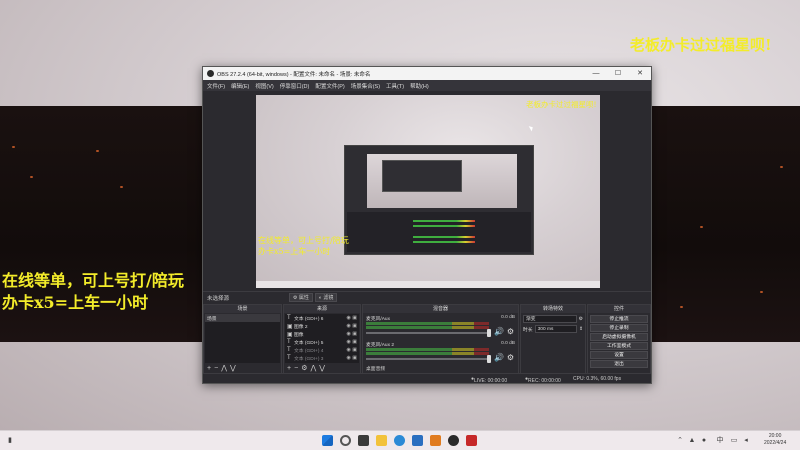 Image resolution: width=800 pixels, height=450 pixels. I want to click on menu-profile: 配置文件(P), so click(329, 86).